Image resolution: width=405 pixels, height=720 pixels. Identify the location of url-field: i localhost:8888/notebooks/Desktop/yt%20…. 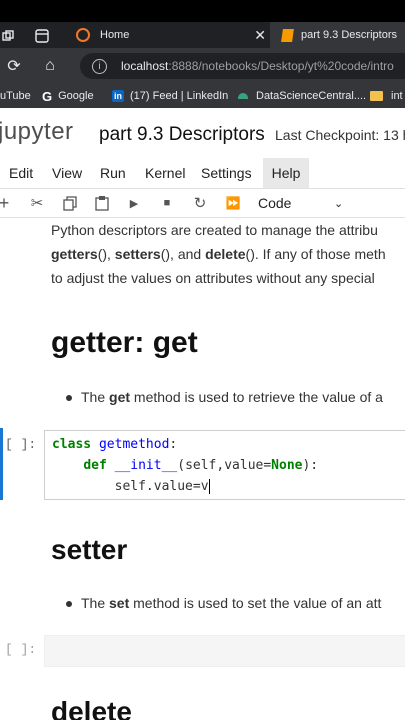
(242, 66).